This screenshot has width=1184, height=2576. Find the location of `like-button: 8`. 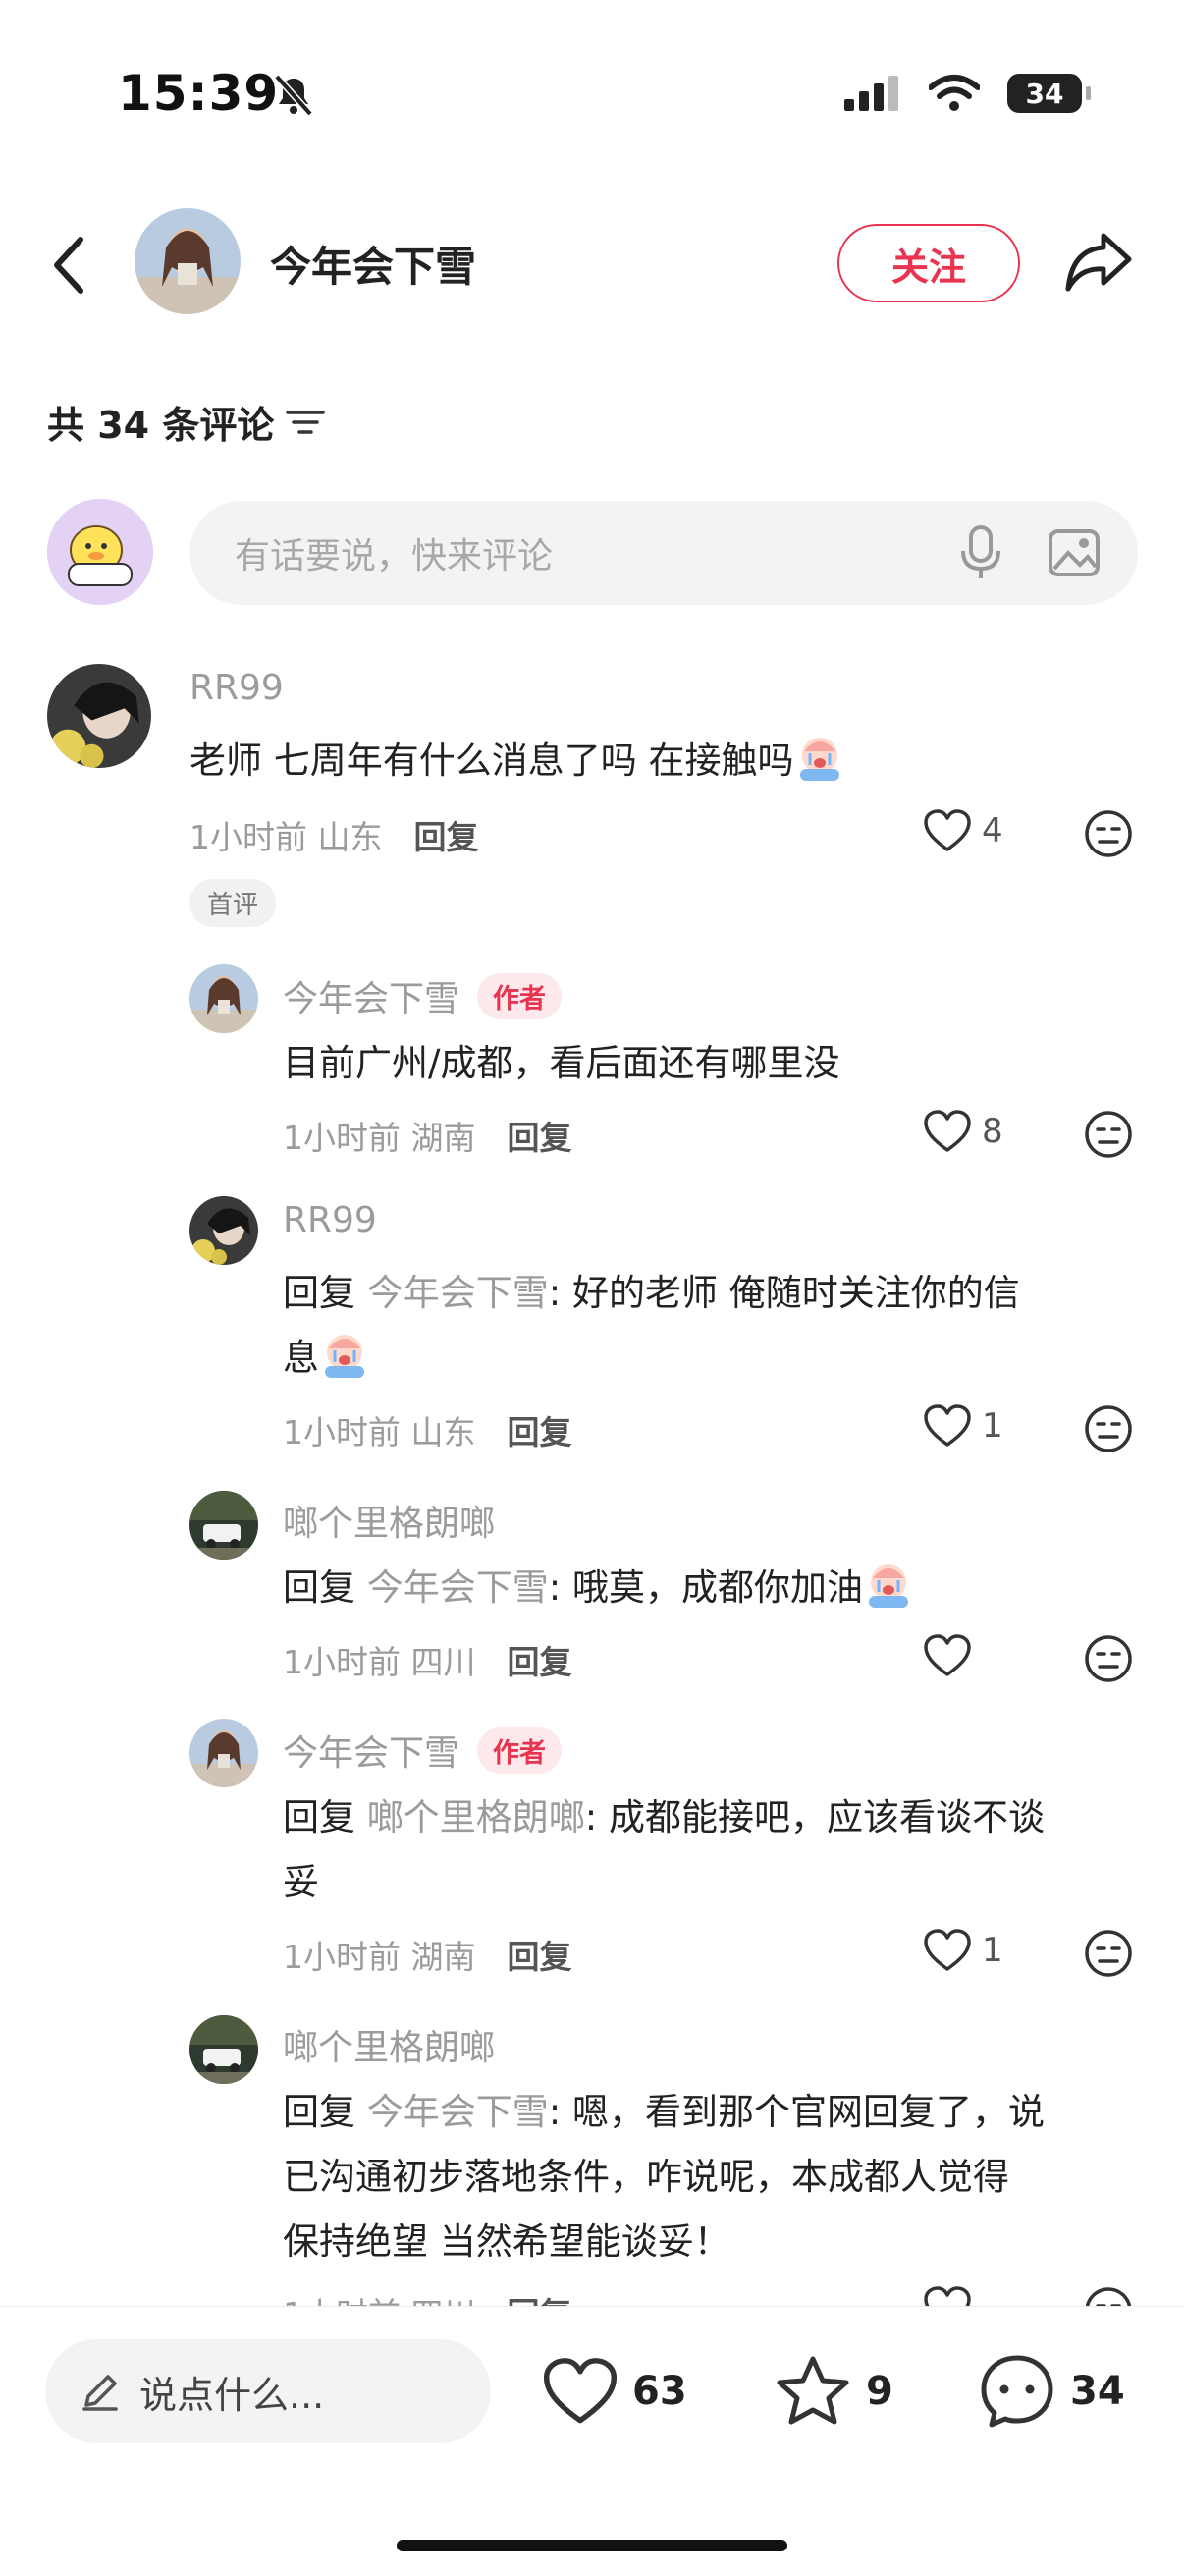

like-button: 8 is located at coordinates (963, 1131).